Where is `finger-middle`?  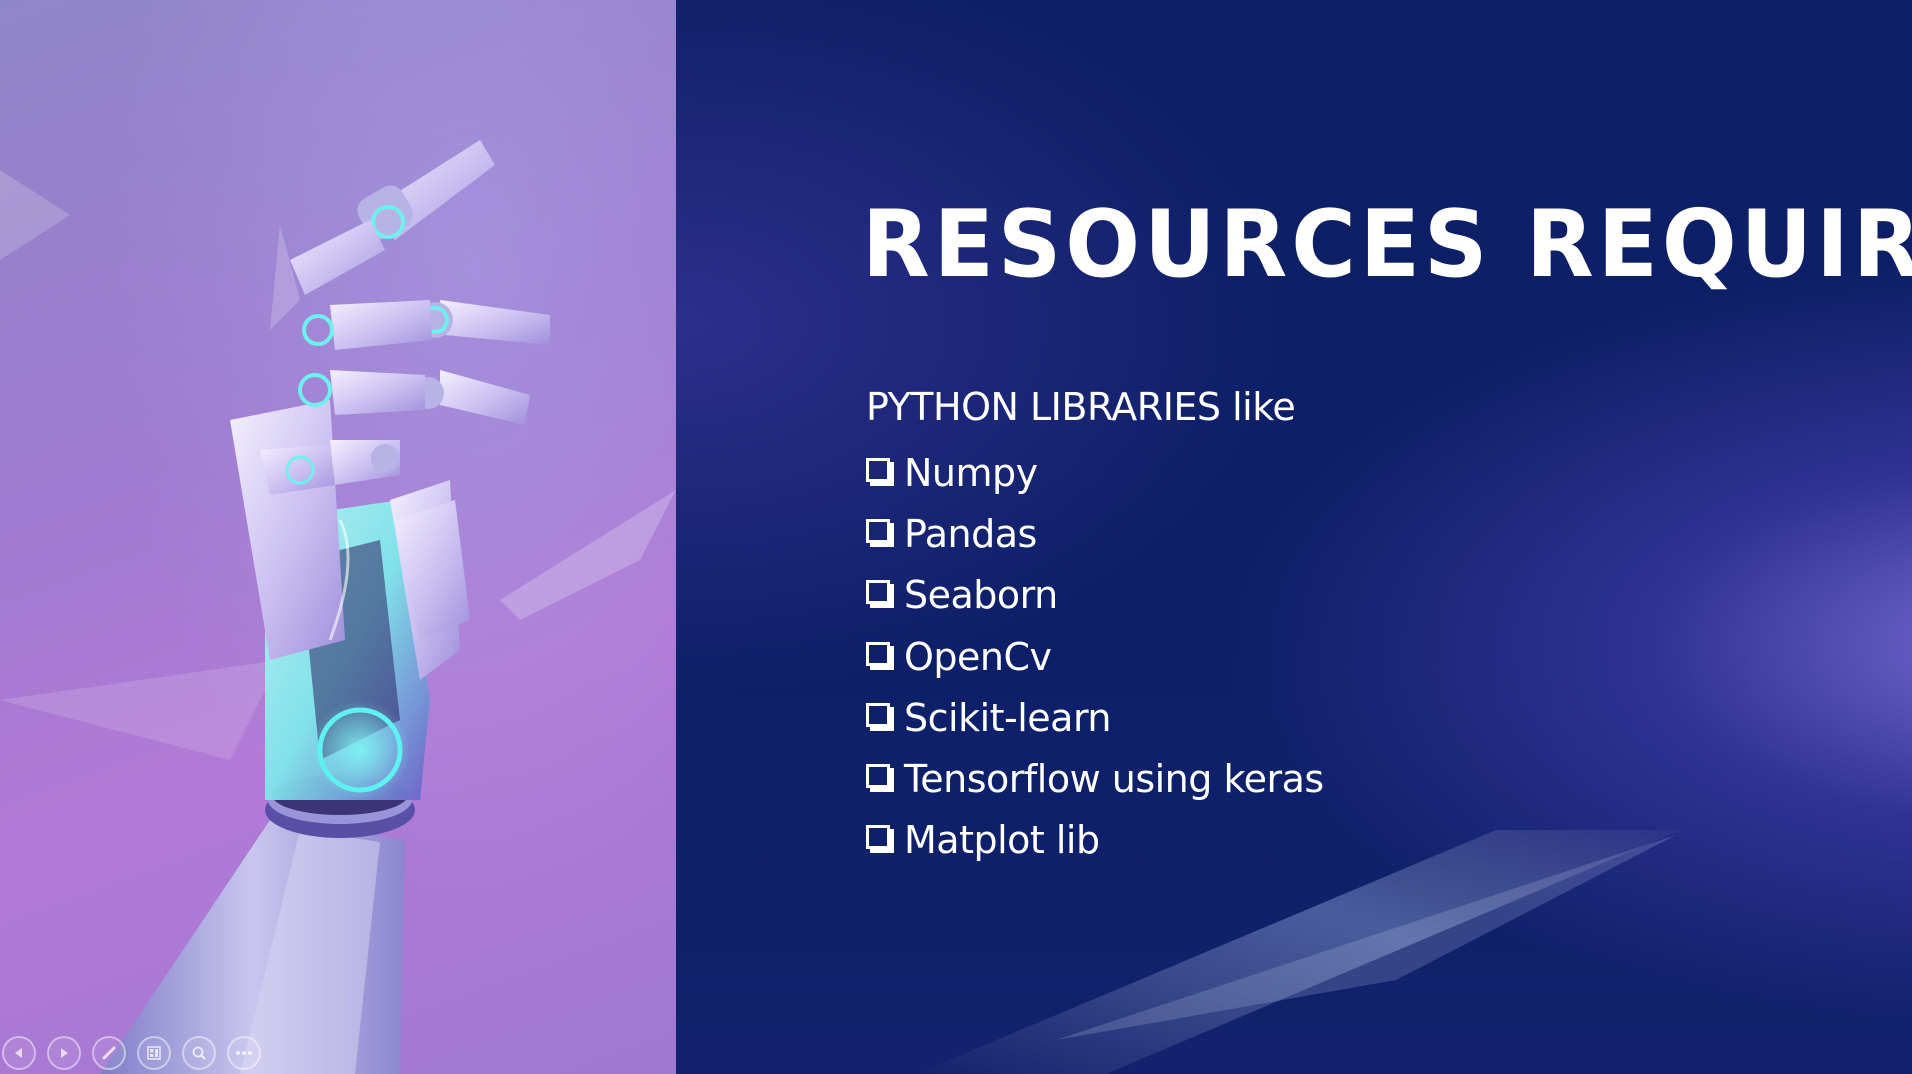 finger-middle is located at coordinates (426, 325).